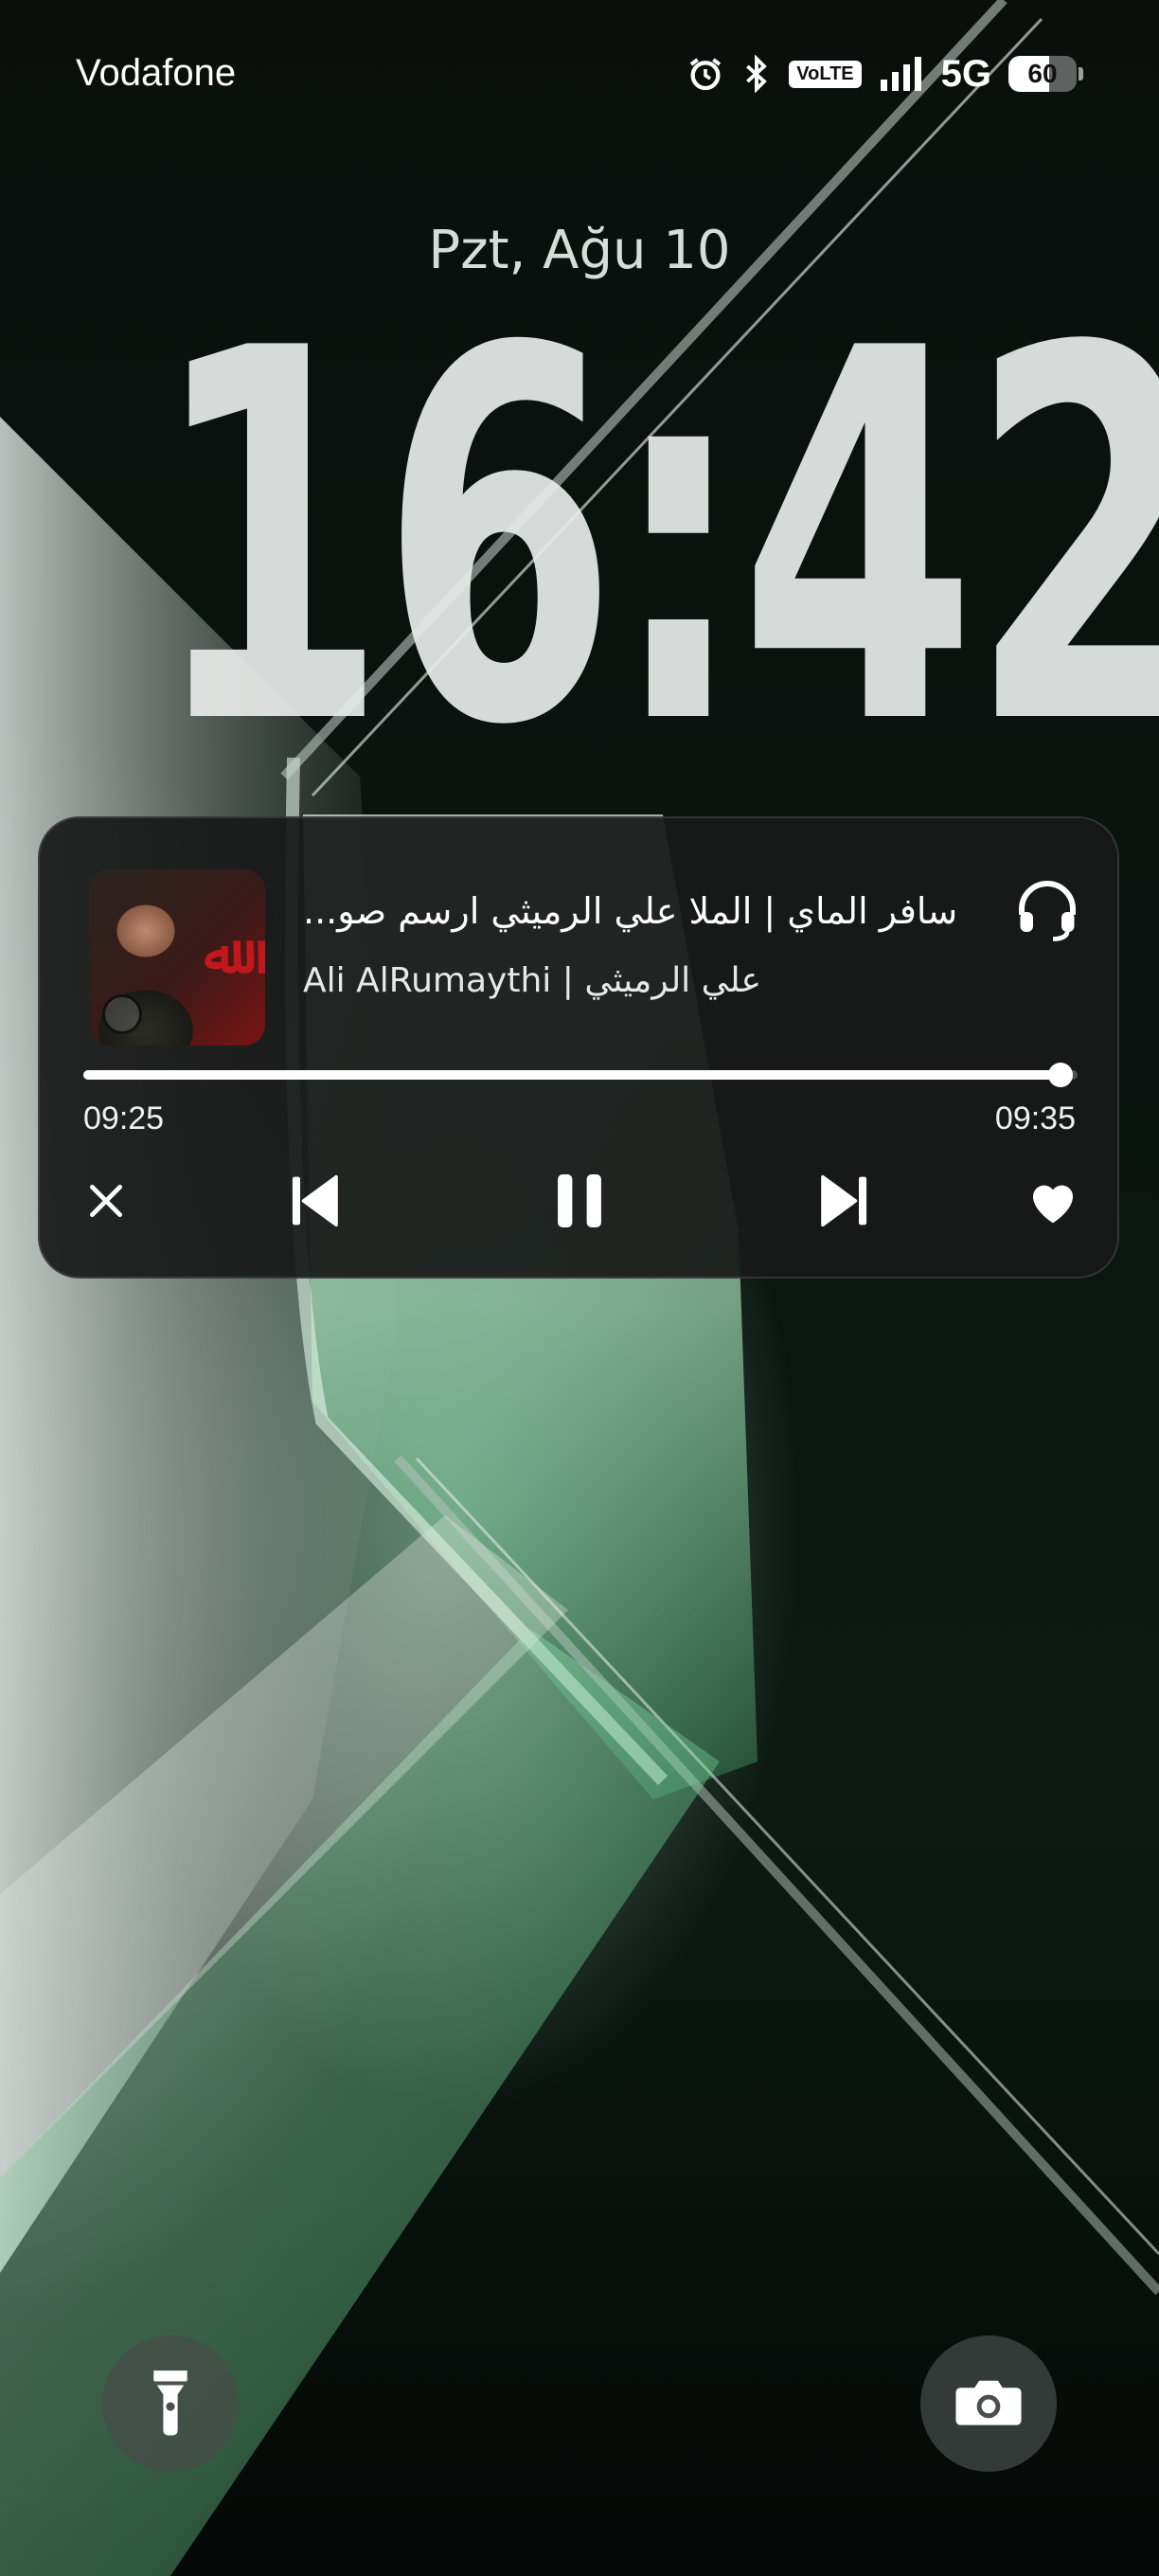 Image resolution: width=1159 pixels, height=2576 pixels. What do you see at coordinates (124, 1118) in the screenshot?
I see `elapsed-time: 09:25` at bounding box center [124, 1118].